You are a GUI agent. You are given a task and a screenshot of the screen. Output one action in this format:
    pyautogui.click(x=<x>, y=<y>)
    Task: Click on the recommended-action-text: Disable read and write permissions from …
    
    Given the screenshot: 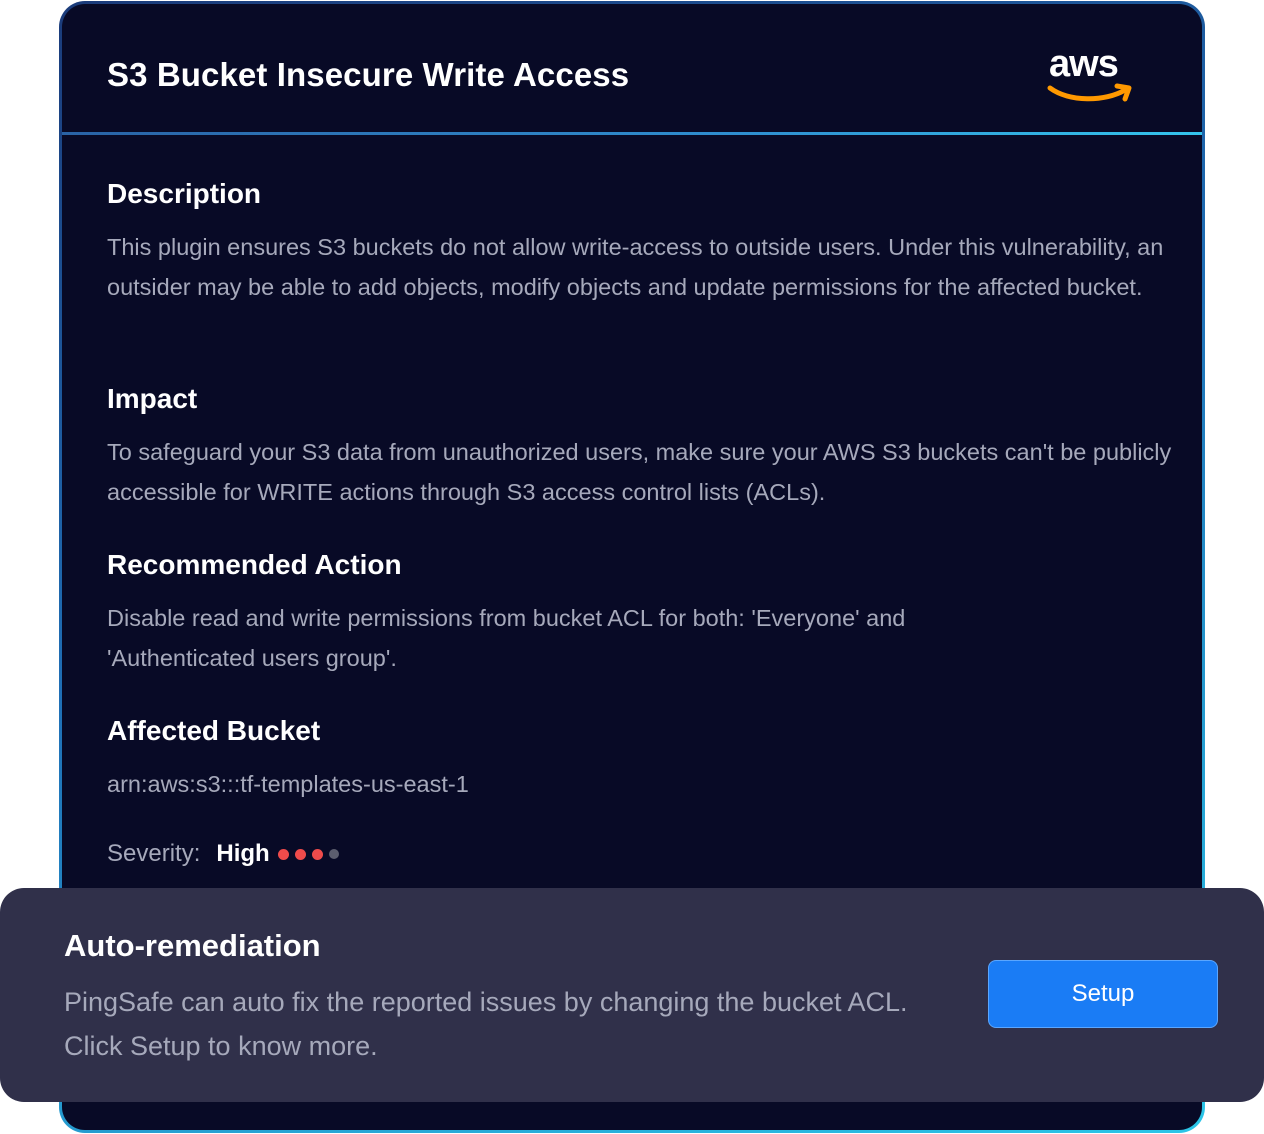 What is the action you would take?
    pyautogui.click(x=506, y=638)
    